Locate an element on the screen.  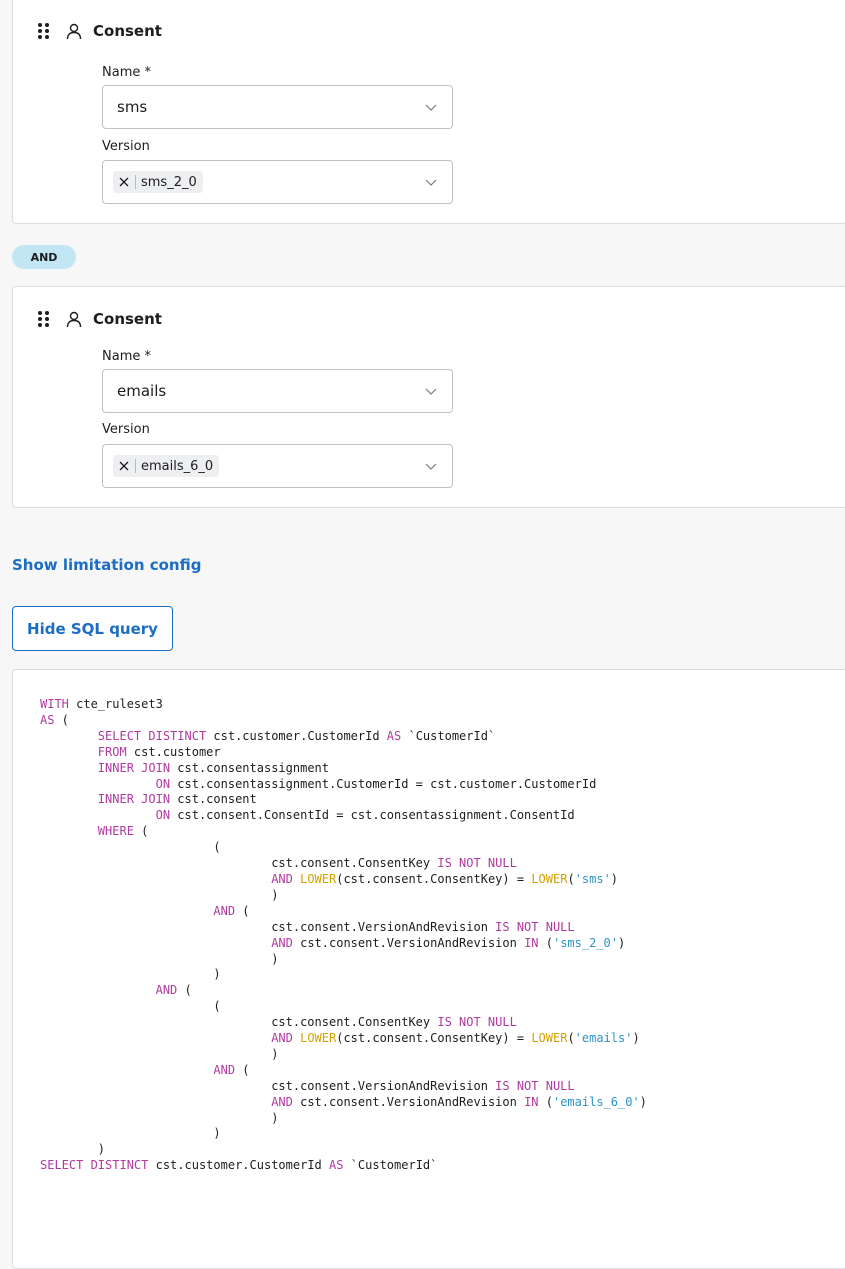
card-title: Consent is located at coordinates (127, 31).